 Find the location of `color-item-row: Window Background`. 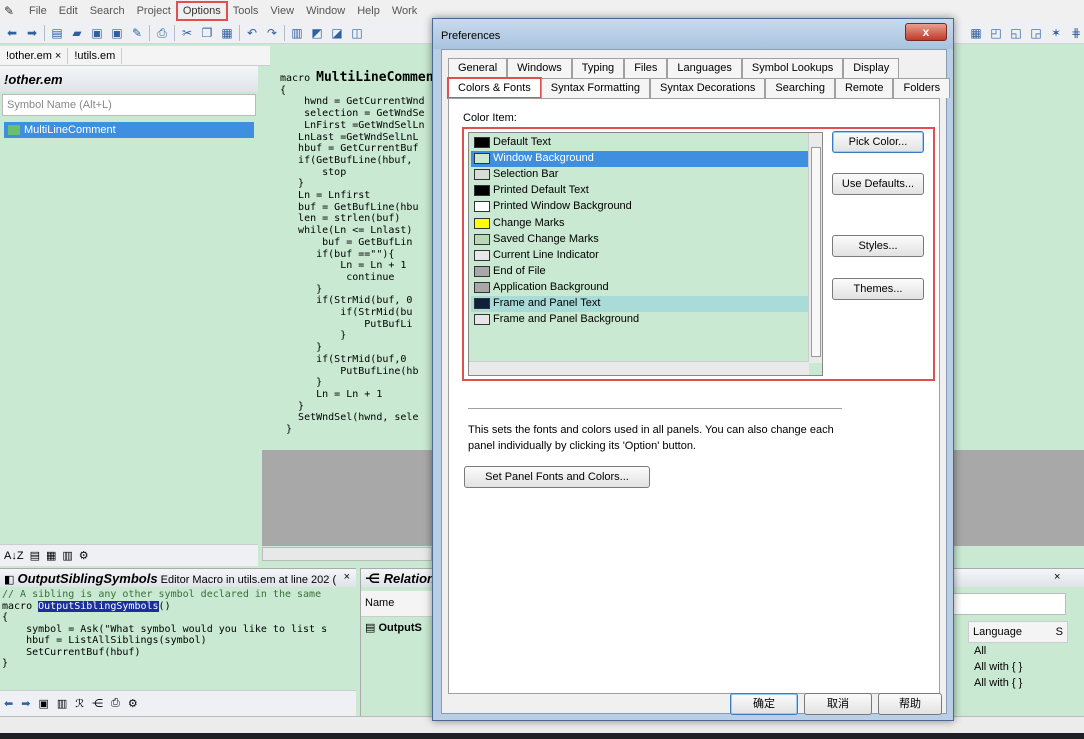

color-item-row: Window Background is located at coordinates (640, 159).